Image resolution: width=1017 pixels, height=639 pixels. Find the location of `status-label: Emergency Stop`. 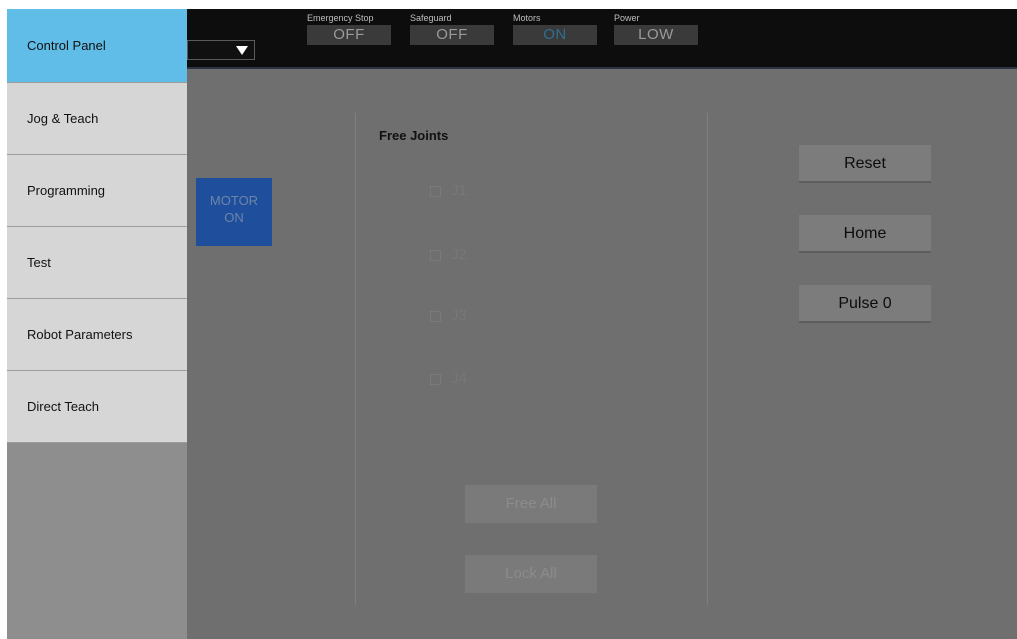

status-label: Emergency Stop is located at coordinates (340, 18).